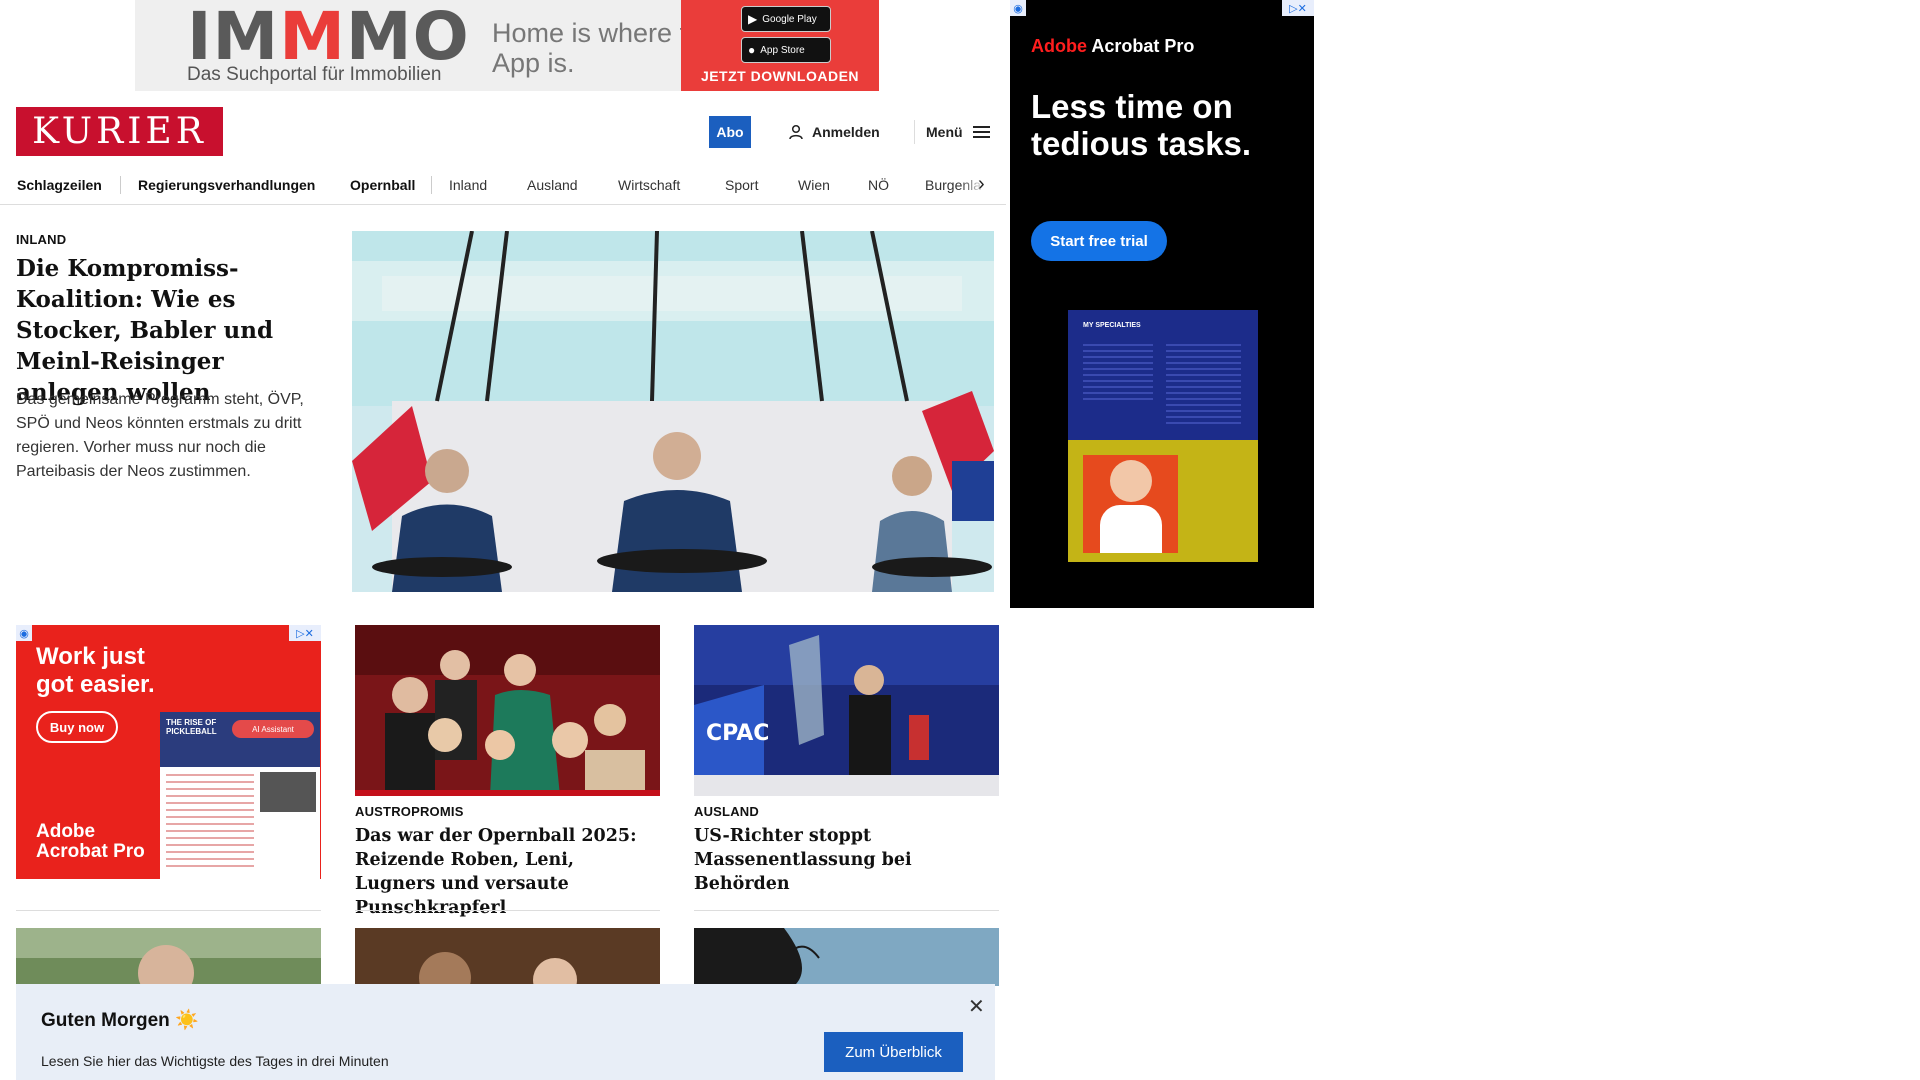  What do you see at coordinates (1099, 241) in the screenshot?
I see `start-free-trial-button: Start free trial` at bounding box center [1099, 241].